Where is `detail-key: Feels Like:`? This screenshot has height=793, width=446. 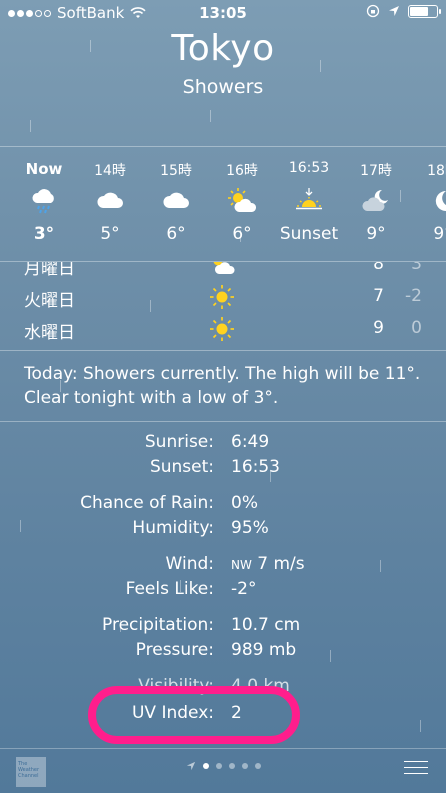
detail-key: Feels Like: is located at coordinates (169, 589).